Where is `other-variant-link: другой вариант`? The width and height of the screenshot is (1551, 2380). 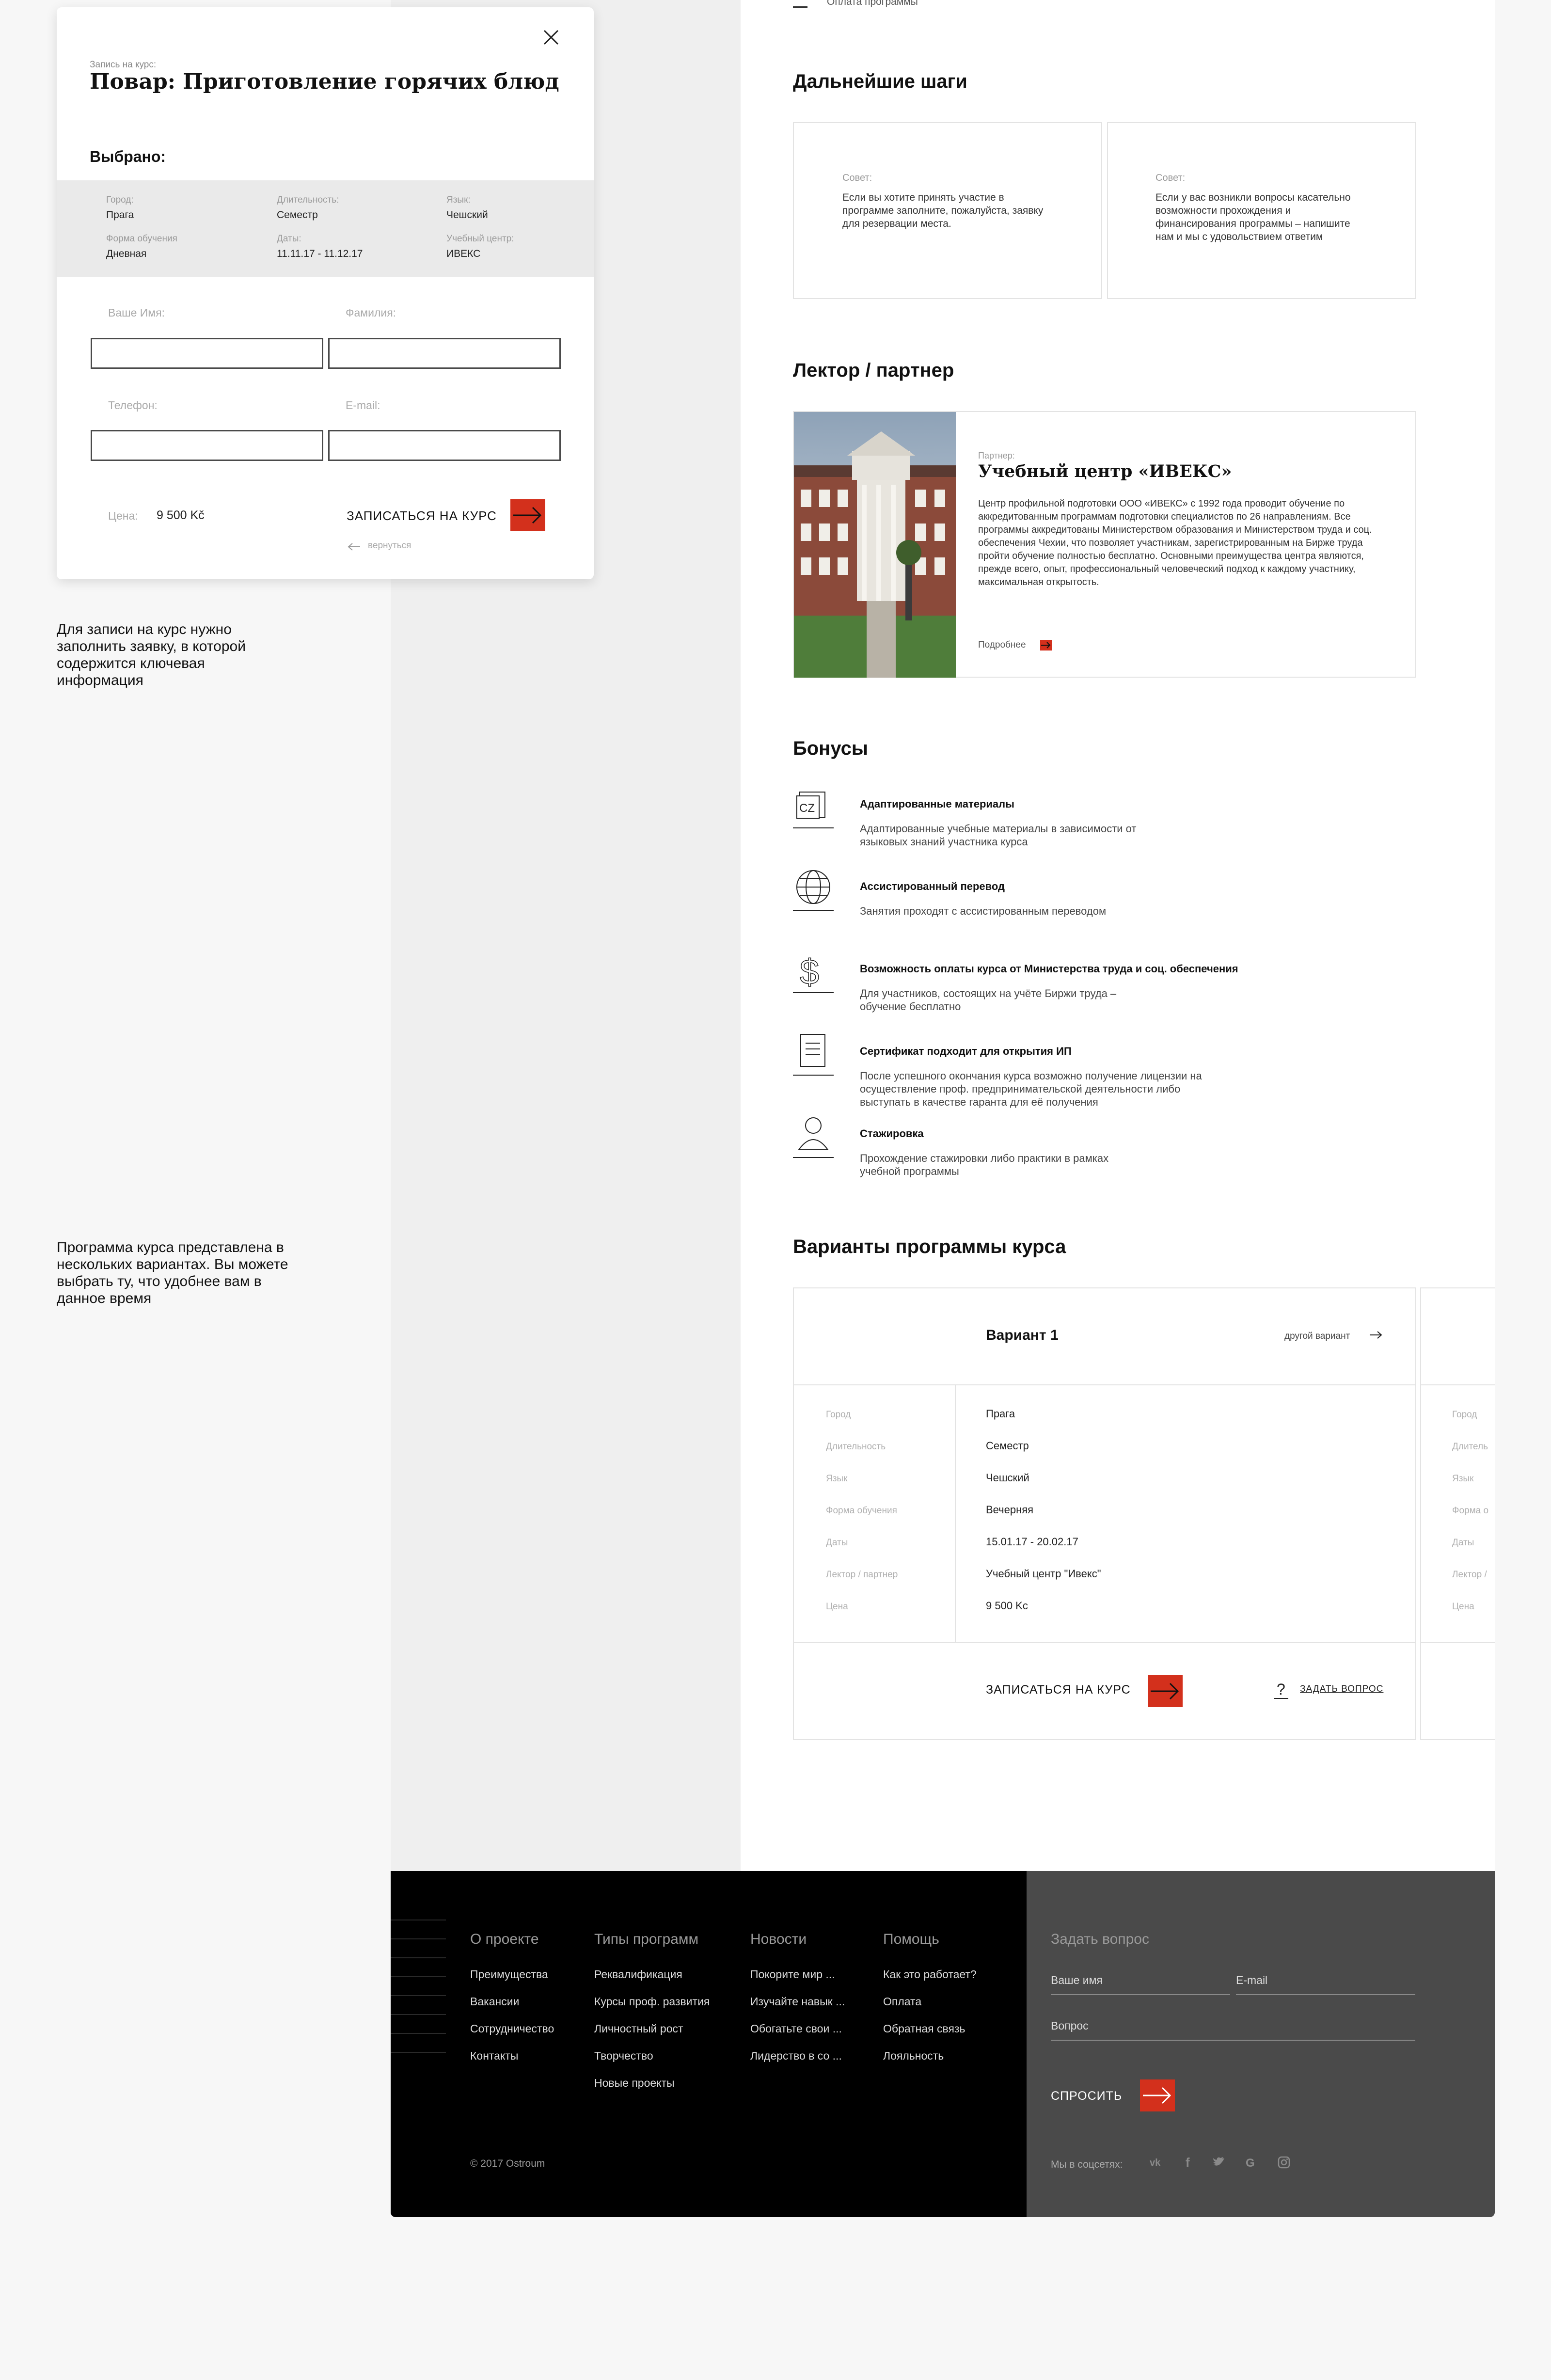
other-variant-link: другой вариант is located at coordinates (1317, 1337).